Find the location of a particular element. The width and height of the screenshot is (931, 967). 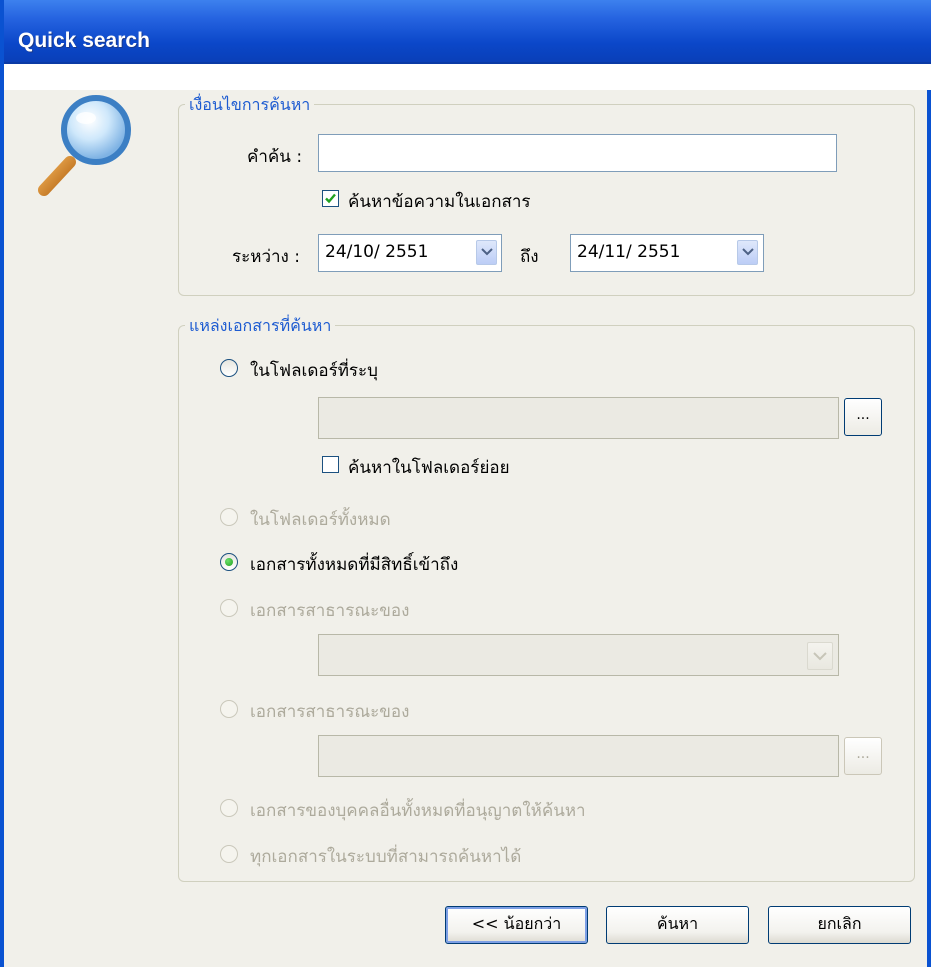

date-to-picker: 24/11/ 2551 is located at coordinates (667, 253).